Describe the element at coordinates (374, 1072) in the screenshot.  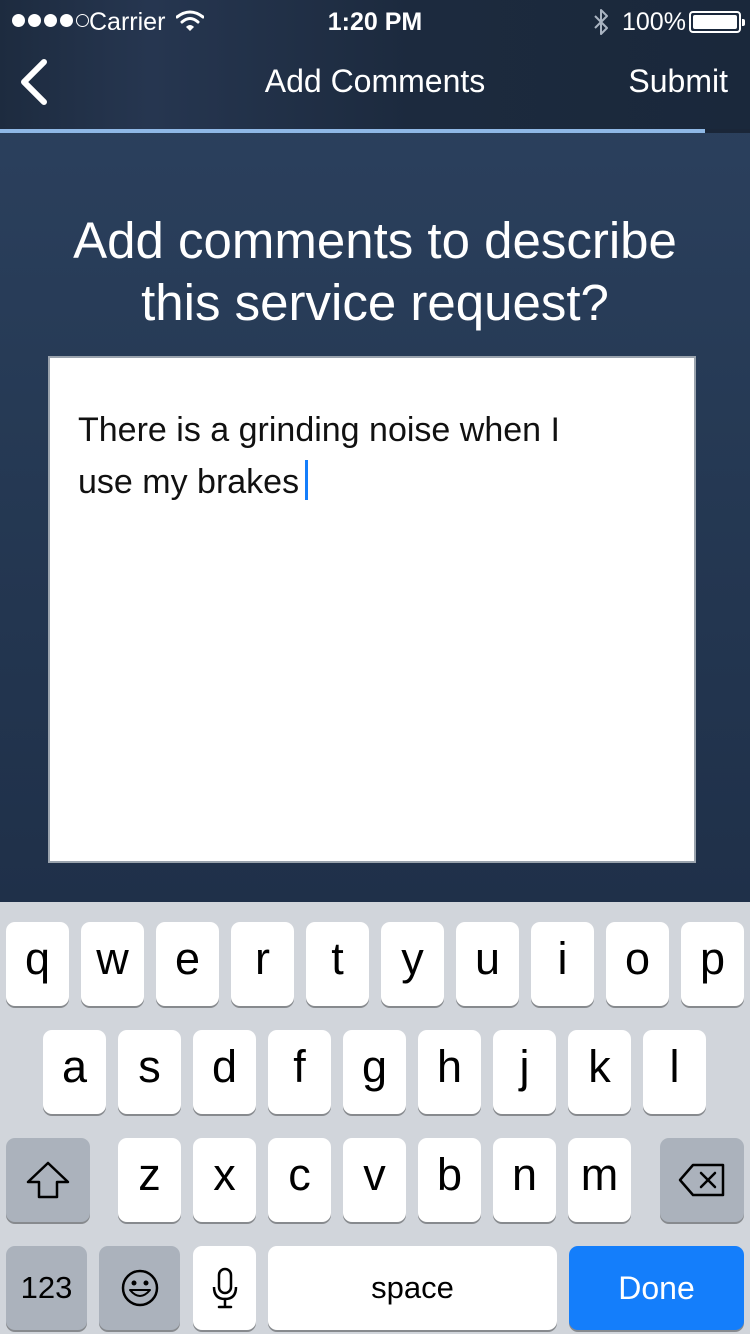
I see `key-g: g` at that location.